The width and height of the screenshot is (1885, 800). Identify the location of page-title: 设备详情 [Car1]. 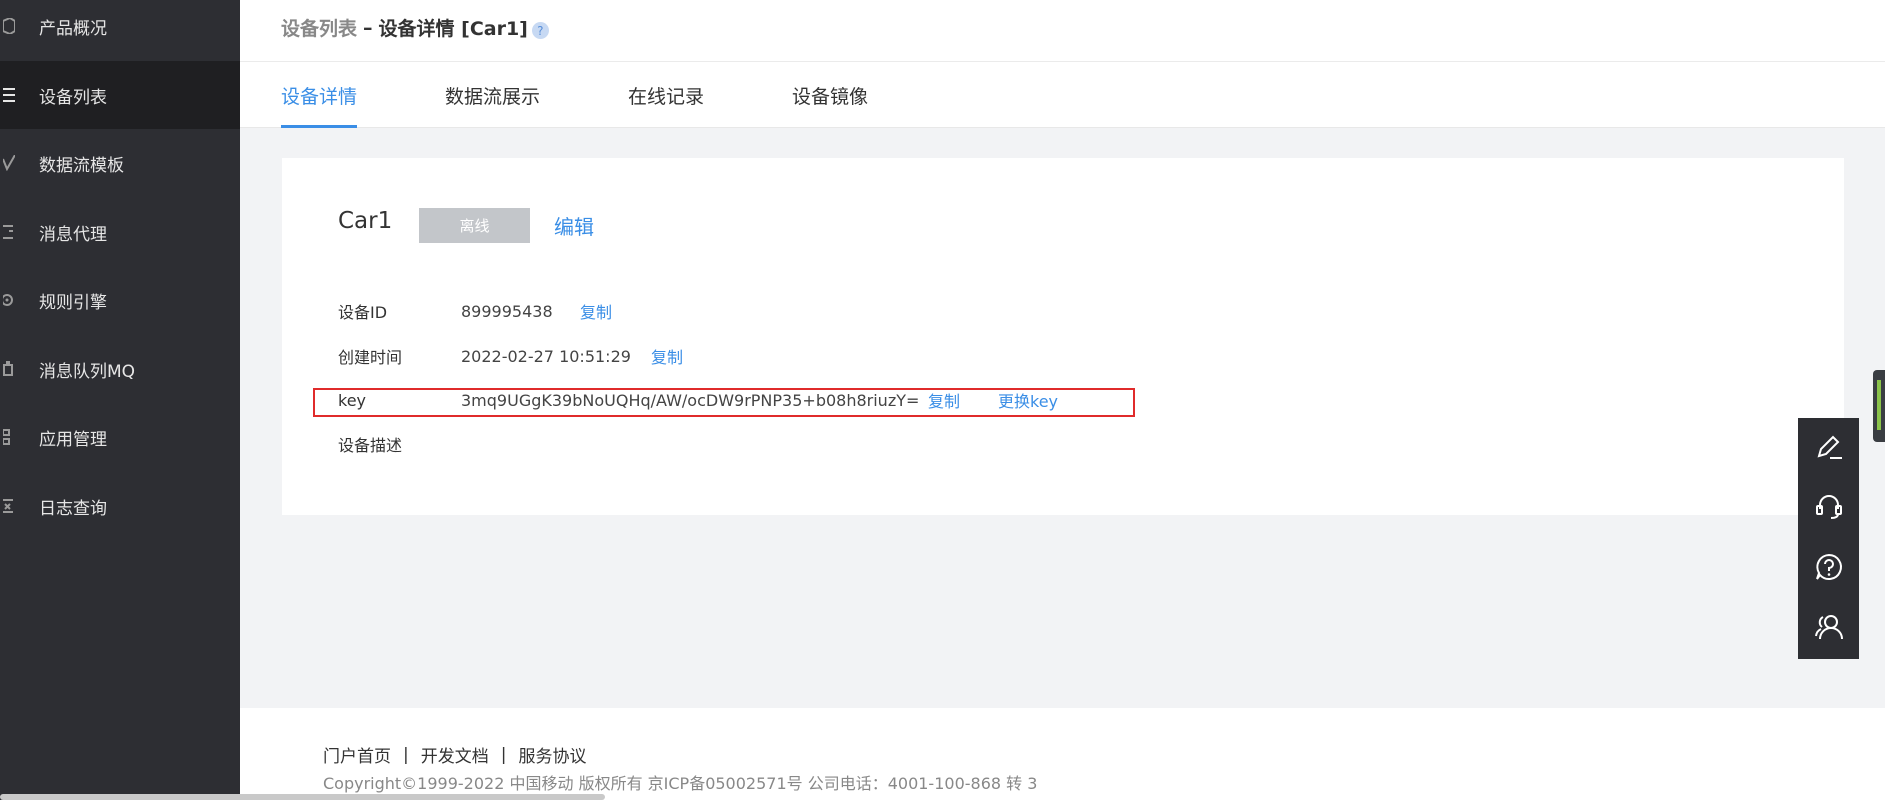
(453, 29).